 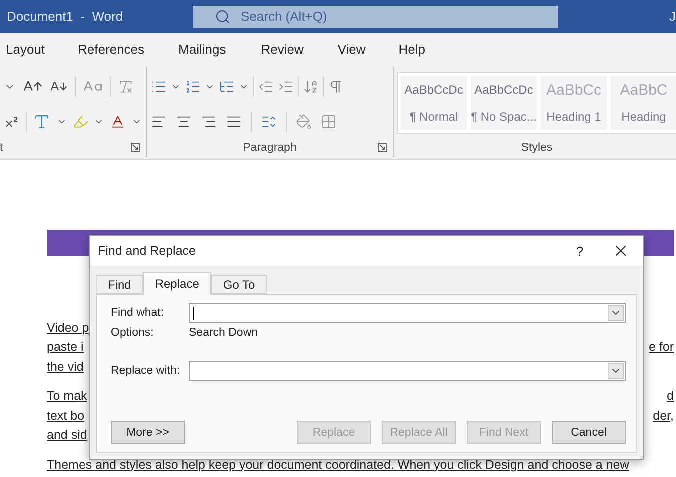 I want to click on numbering-icon, so click(x=193, y=86).